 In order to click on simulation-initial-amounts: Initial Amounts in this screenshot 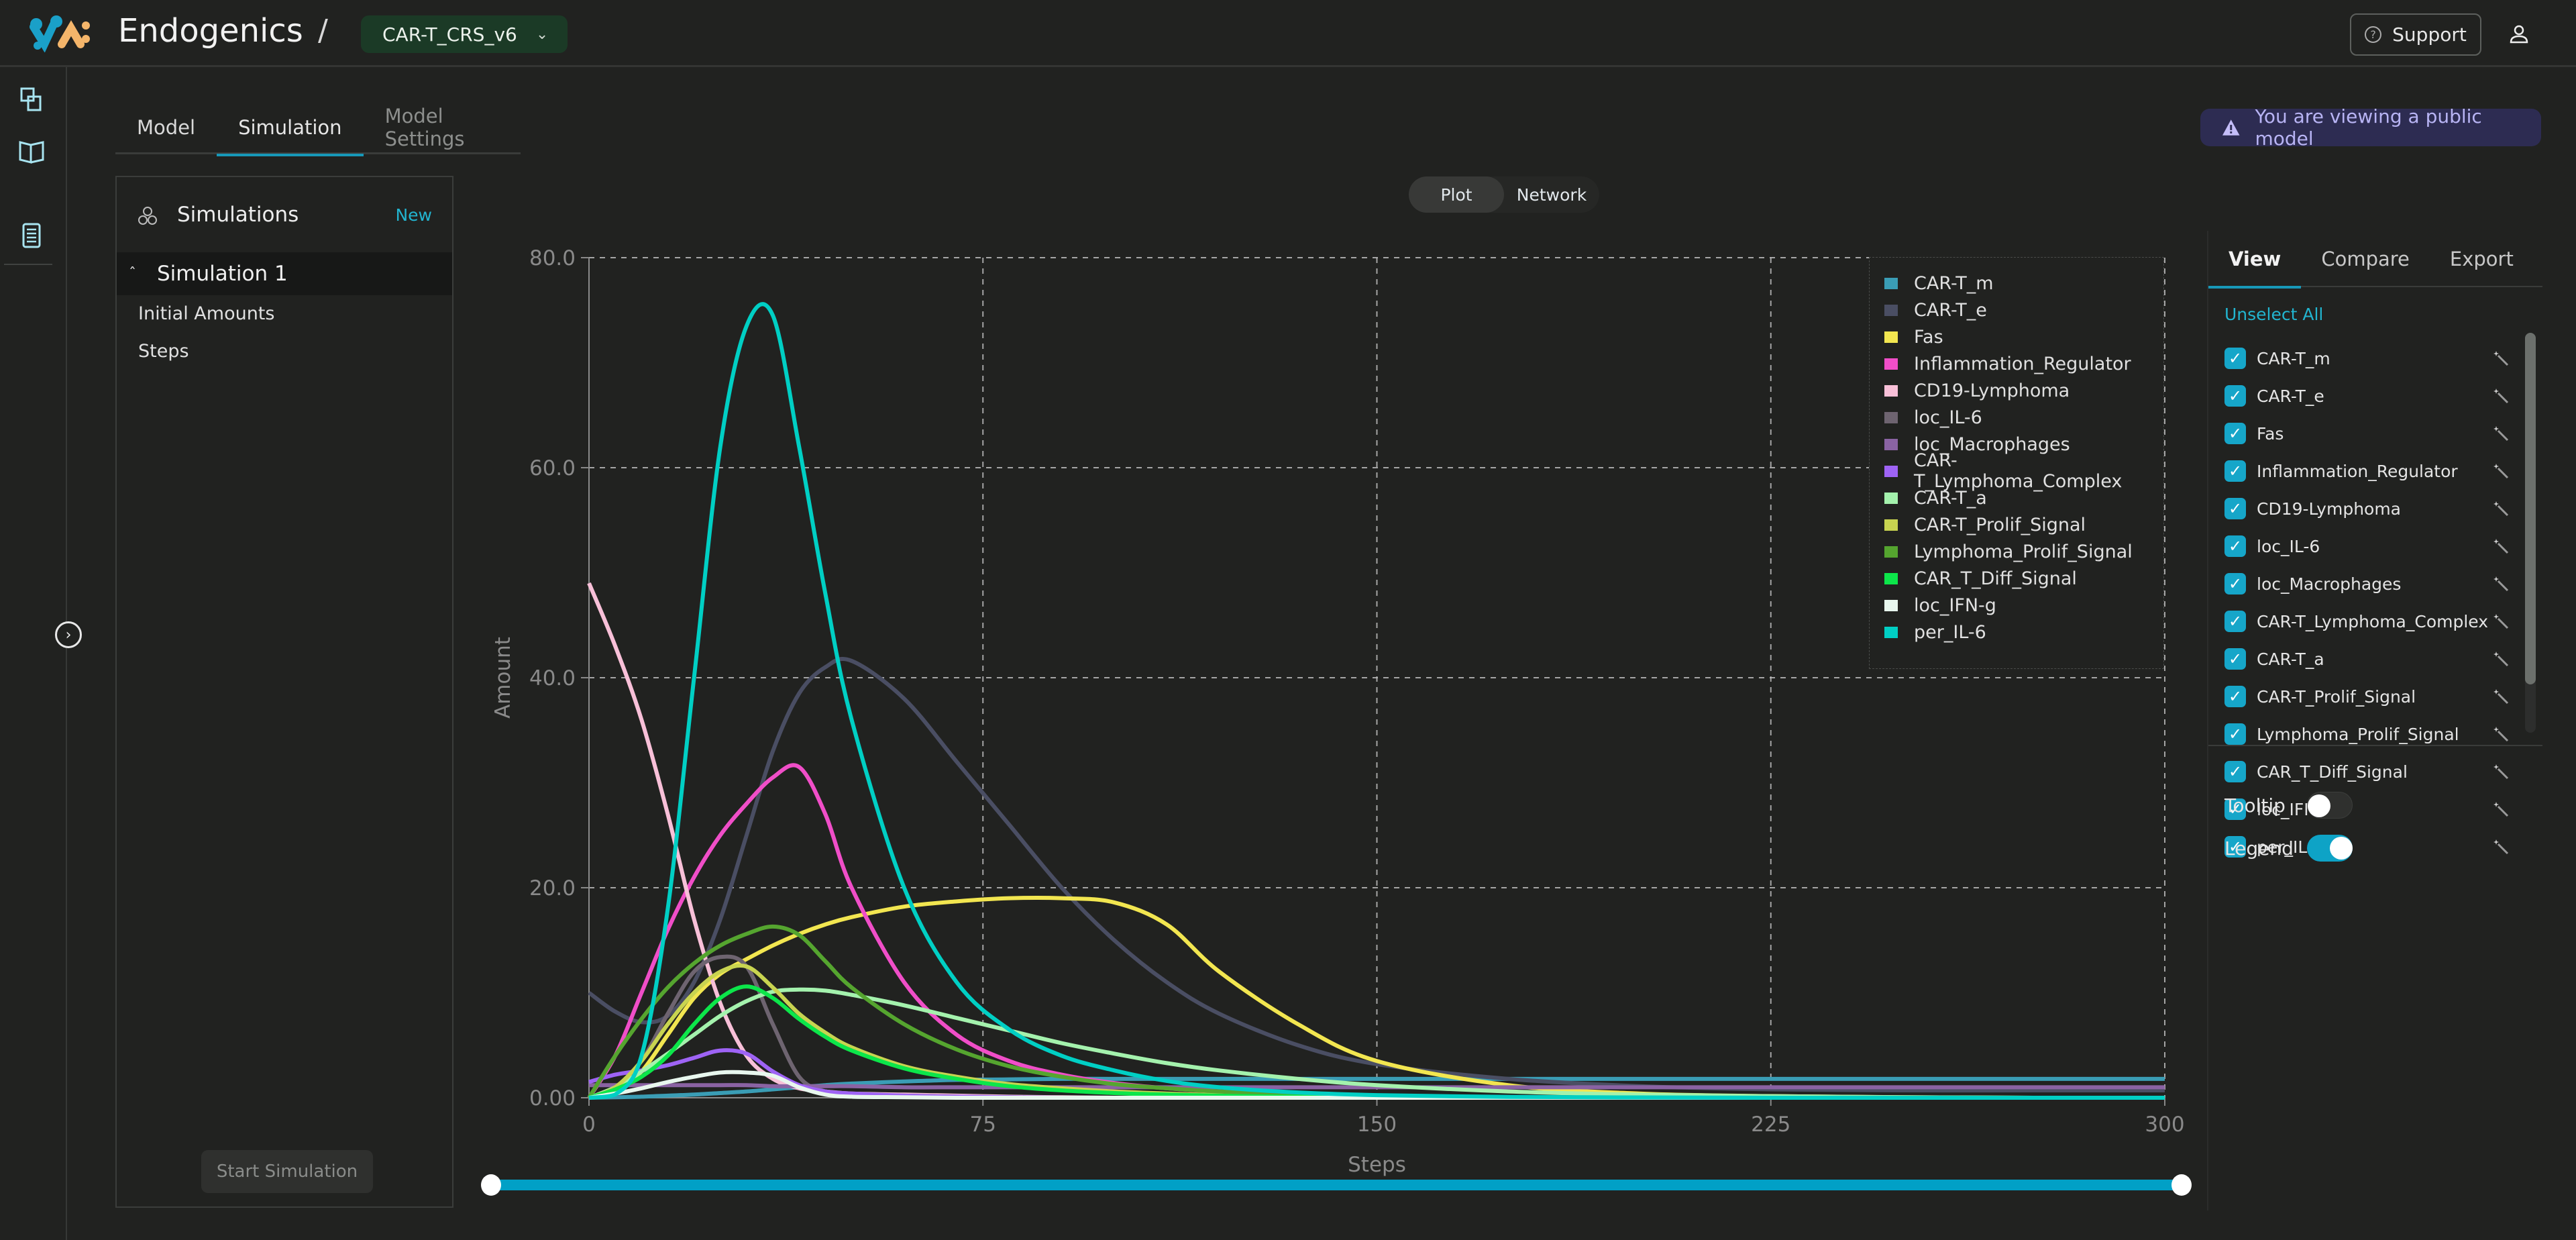, I will do `click(206, 313)`.